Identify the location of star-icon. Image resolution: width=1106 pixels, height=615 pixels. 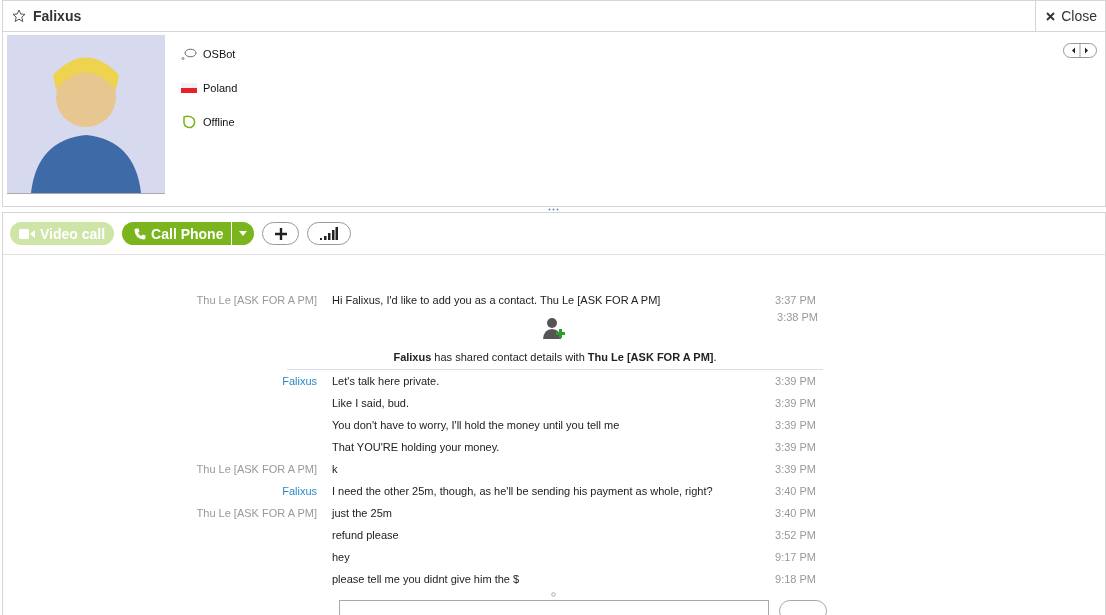
(19, 16).